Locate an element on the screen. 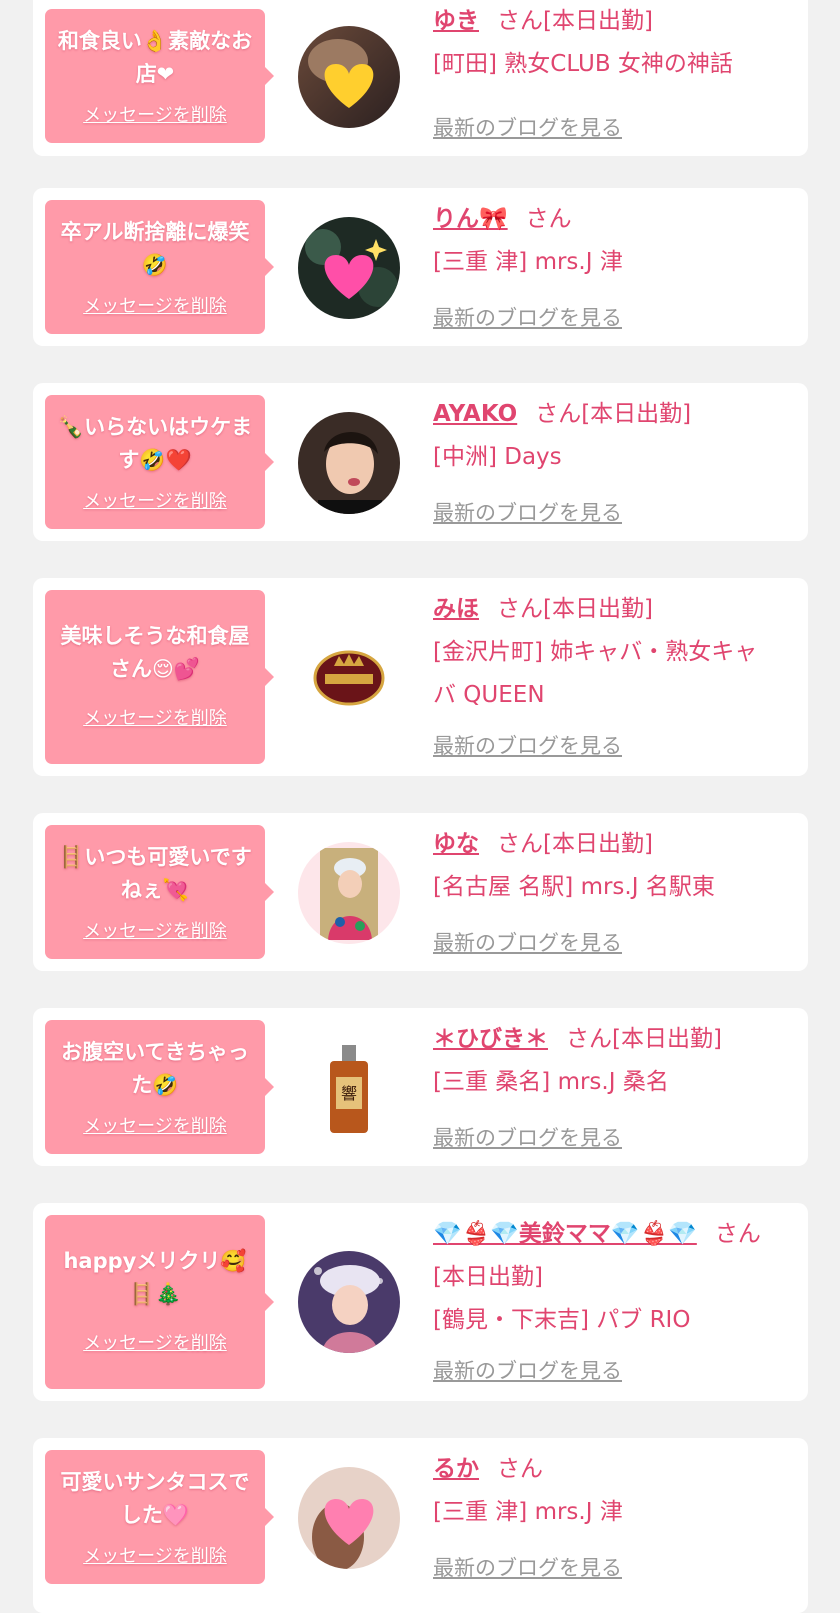 This screenshot has height=1613, width=840. sender-info: AYAKO さん[本日出勤] [中洲] Days is located at coordinates (605, 436).